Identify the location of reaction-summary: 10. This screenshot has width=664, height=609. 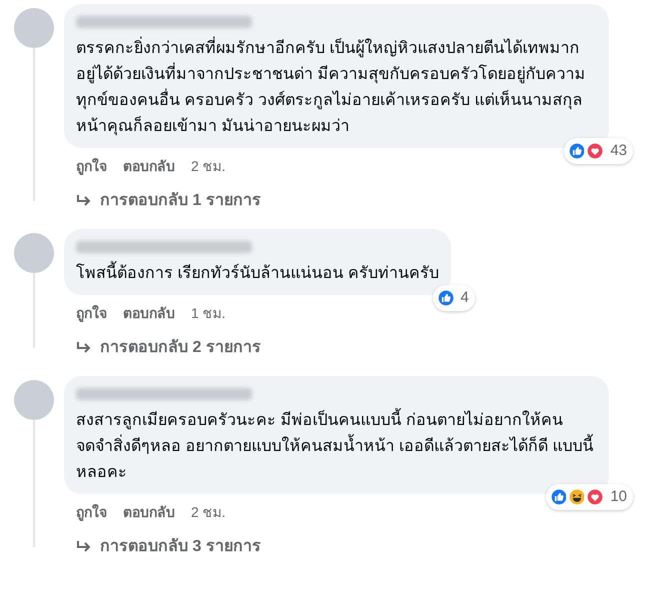
(589, 497).